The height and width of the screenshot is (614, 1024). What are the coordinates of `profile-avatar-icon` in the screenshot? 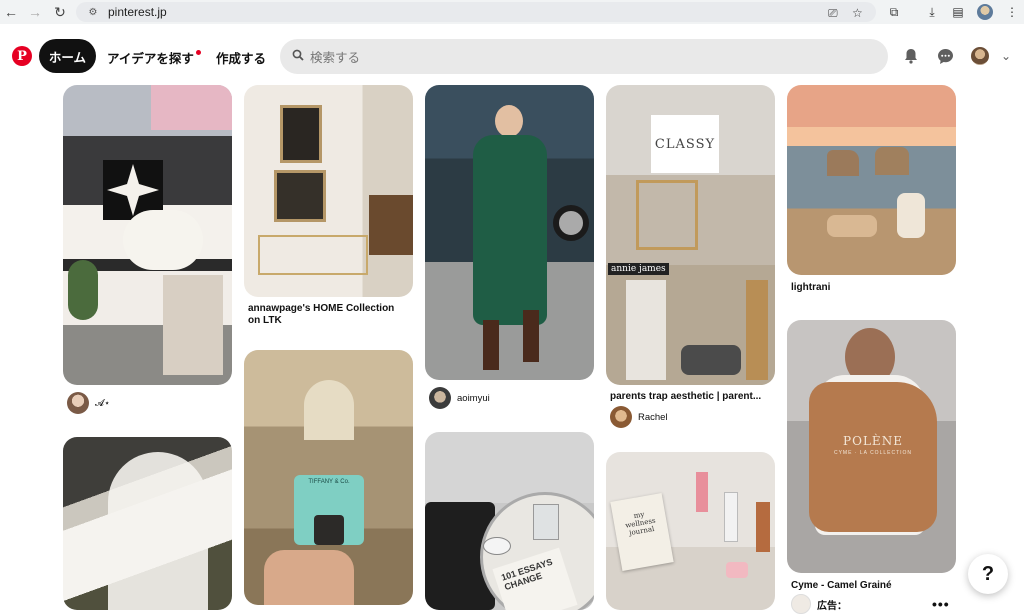 It's located at (985, 12).